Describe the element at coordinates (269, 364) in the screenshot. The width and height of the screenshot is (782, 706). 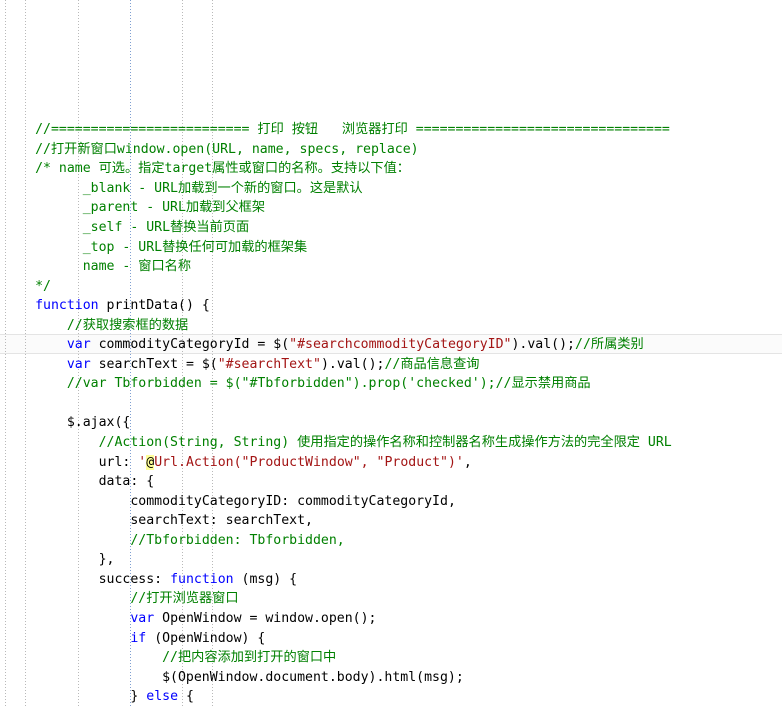
I see `token-string: "#searchText"` at that location.